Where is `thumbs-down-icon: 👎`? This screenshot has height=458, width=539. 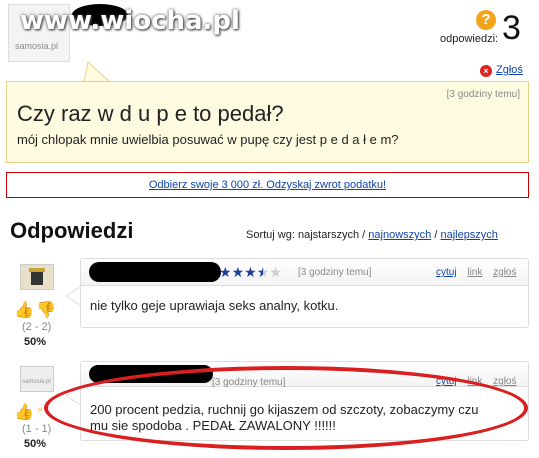 thumbs-down-icon: 👎 is located at coordinates (46, 310).